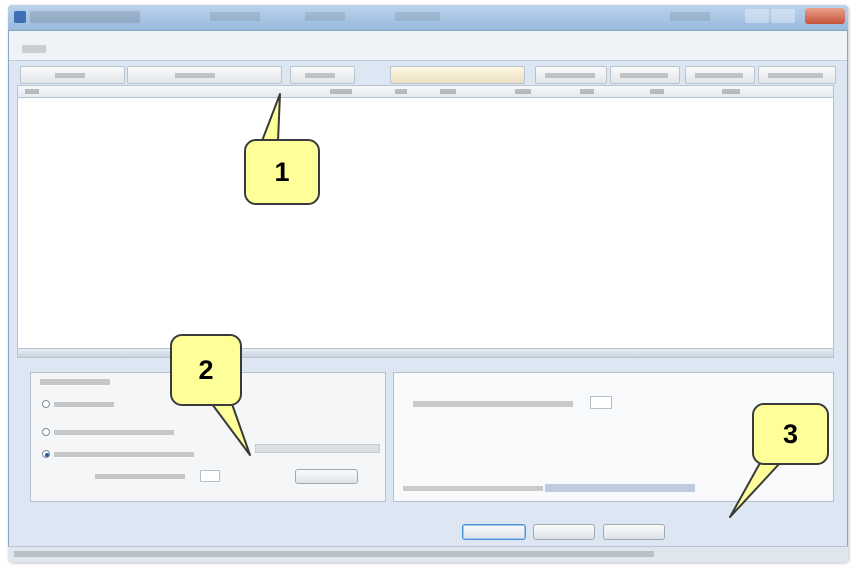 This screenshot has height=567, width=851. I want to click on callout-1-pointer, so click(271, 117).